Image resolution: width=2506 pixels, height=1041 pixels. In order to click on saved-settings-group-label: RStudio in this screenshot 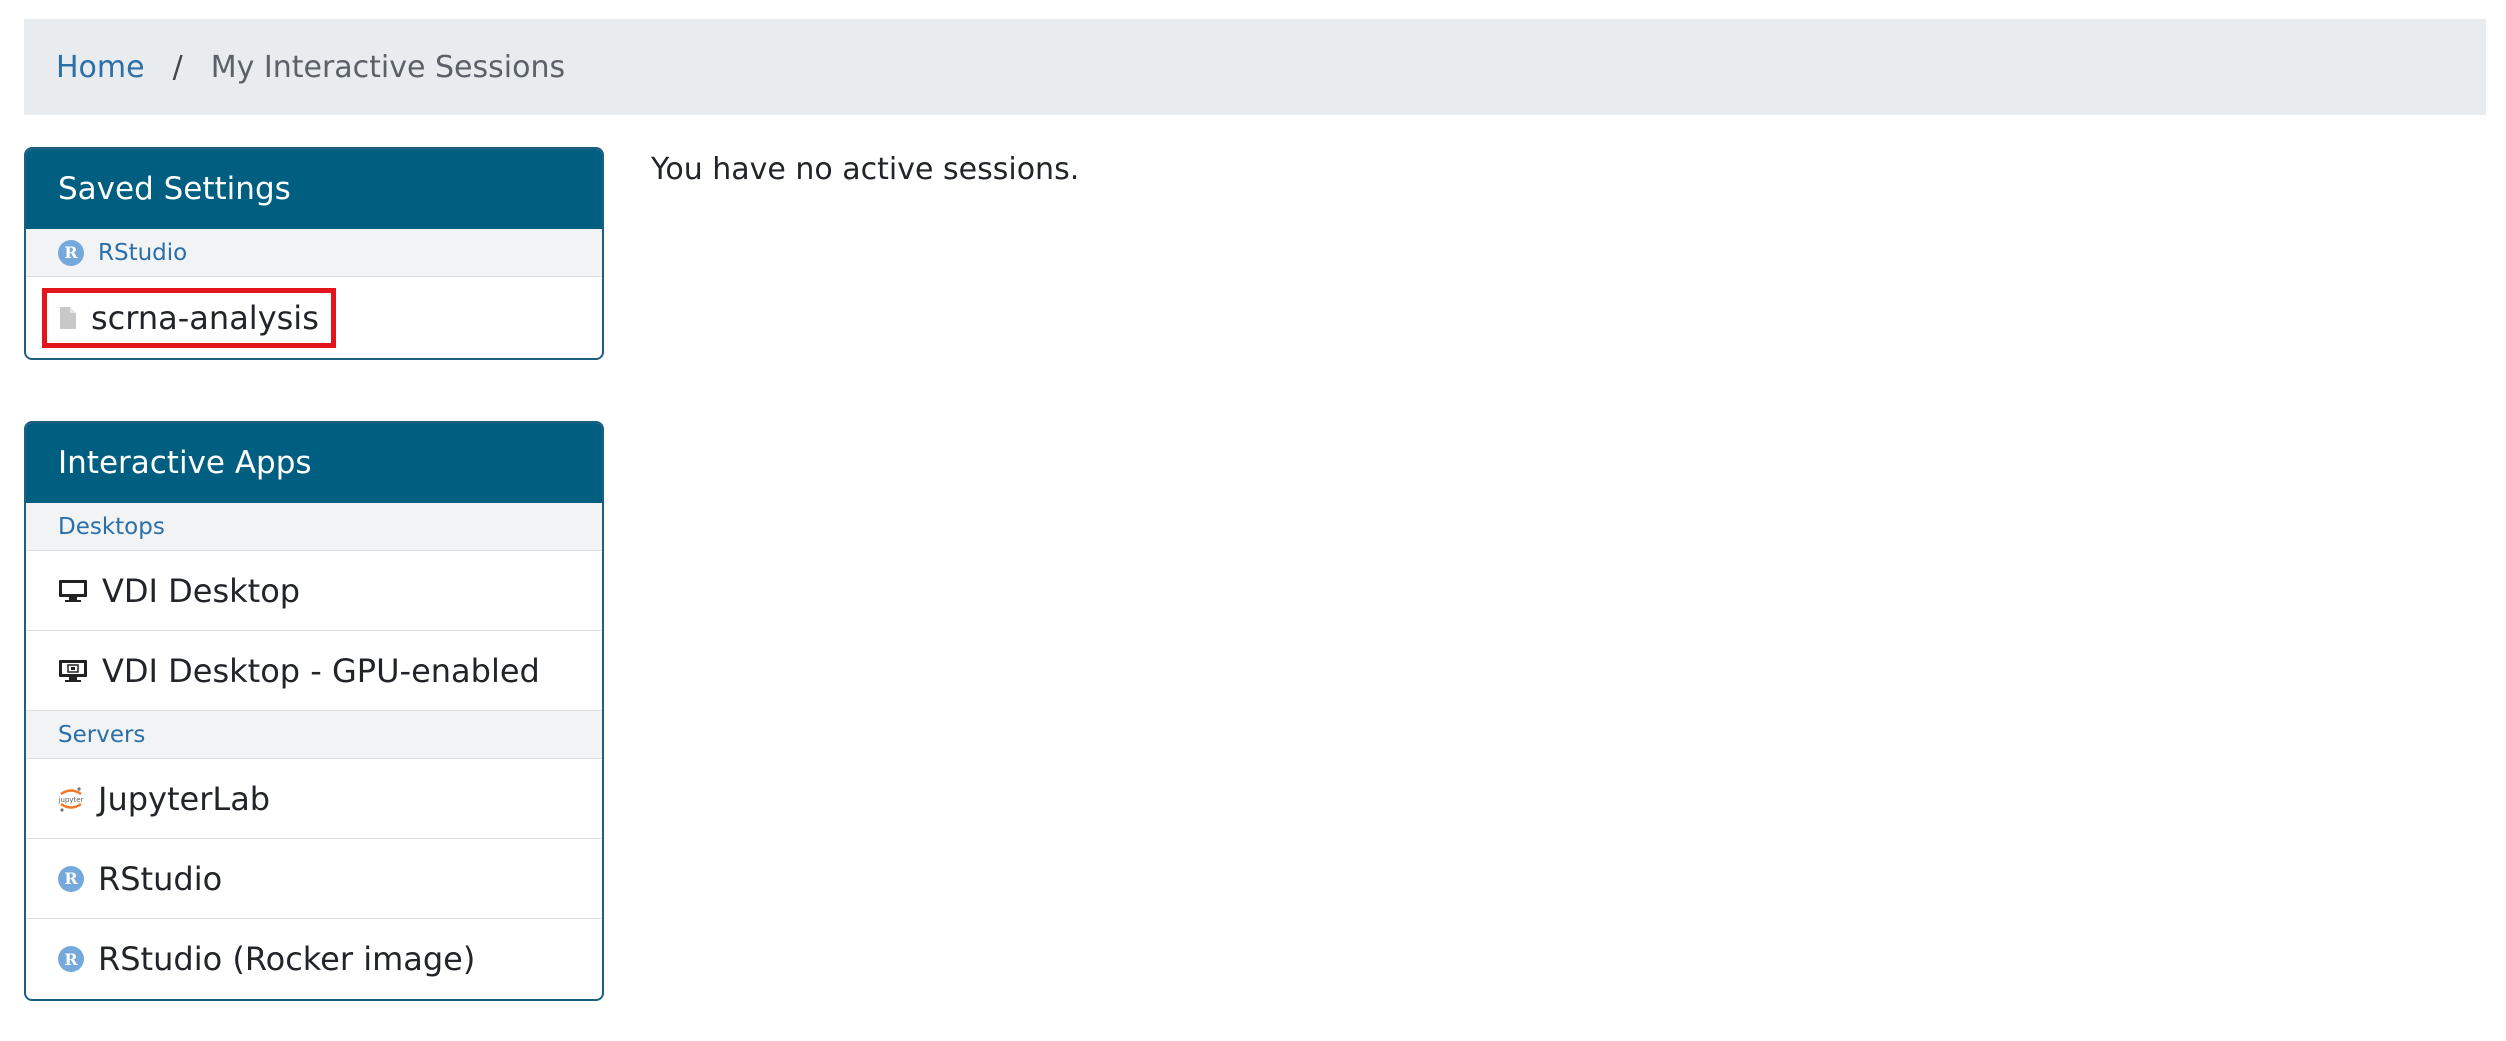, I will do `click(143, 252)`.